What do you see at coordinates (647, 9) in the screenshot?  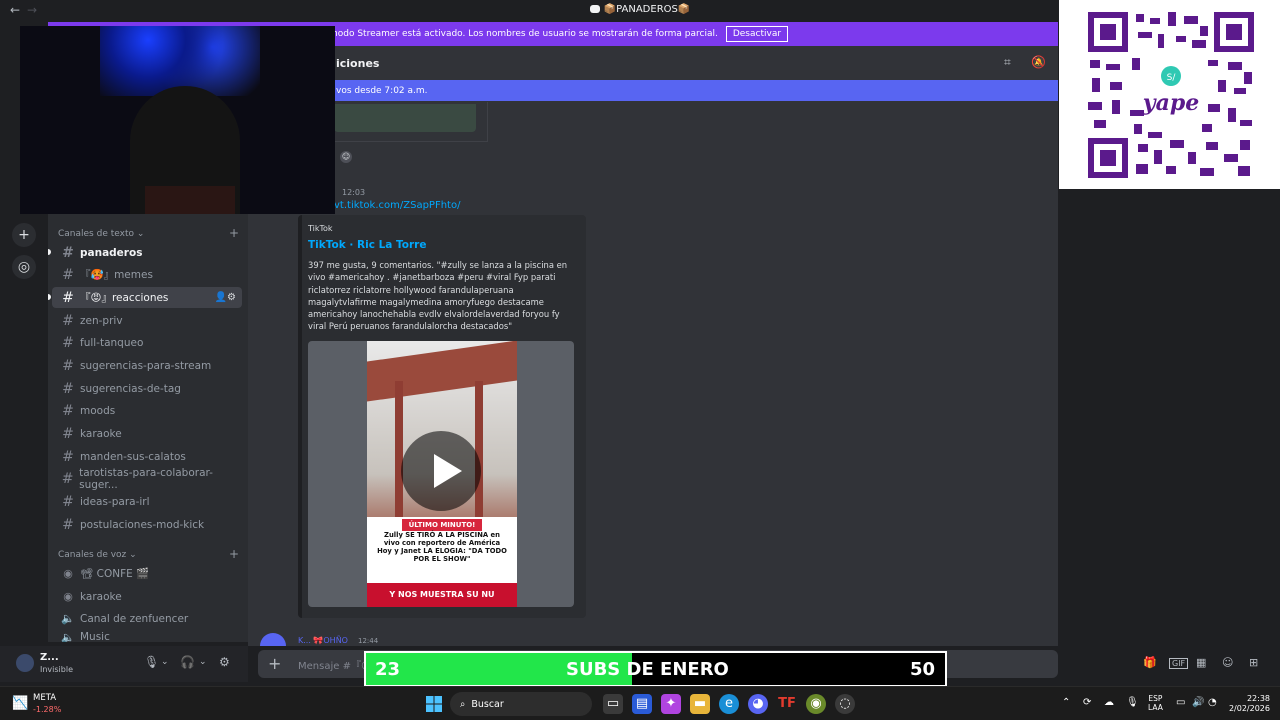 I see `server-name: 📦PANADEROS📦` at bounding box center [647, 9].